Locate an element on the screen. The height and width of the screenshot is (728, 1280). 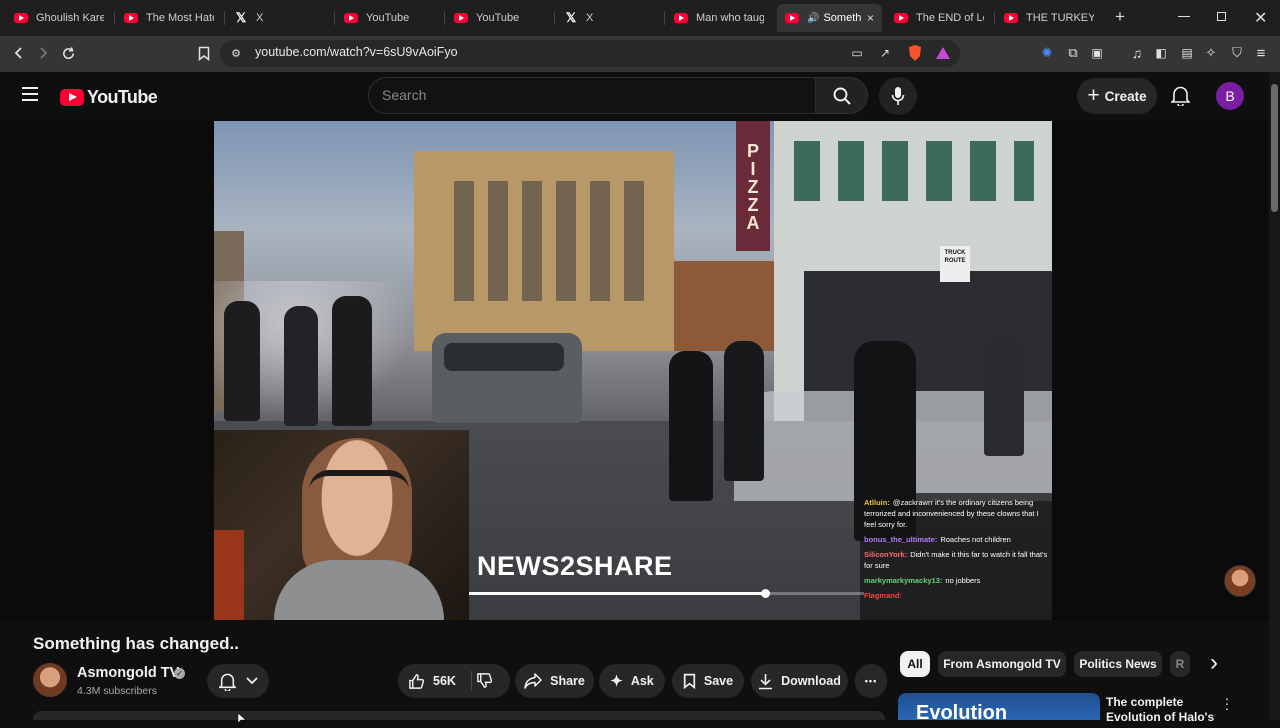
dislike-button is located at coordinates (484, 683).